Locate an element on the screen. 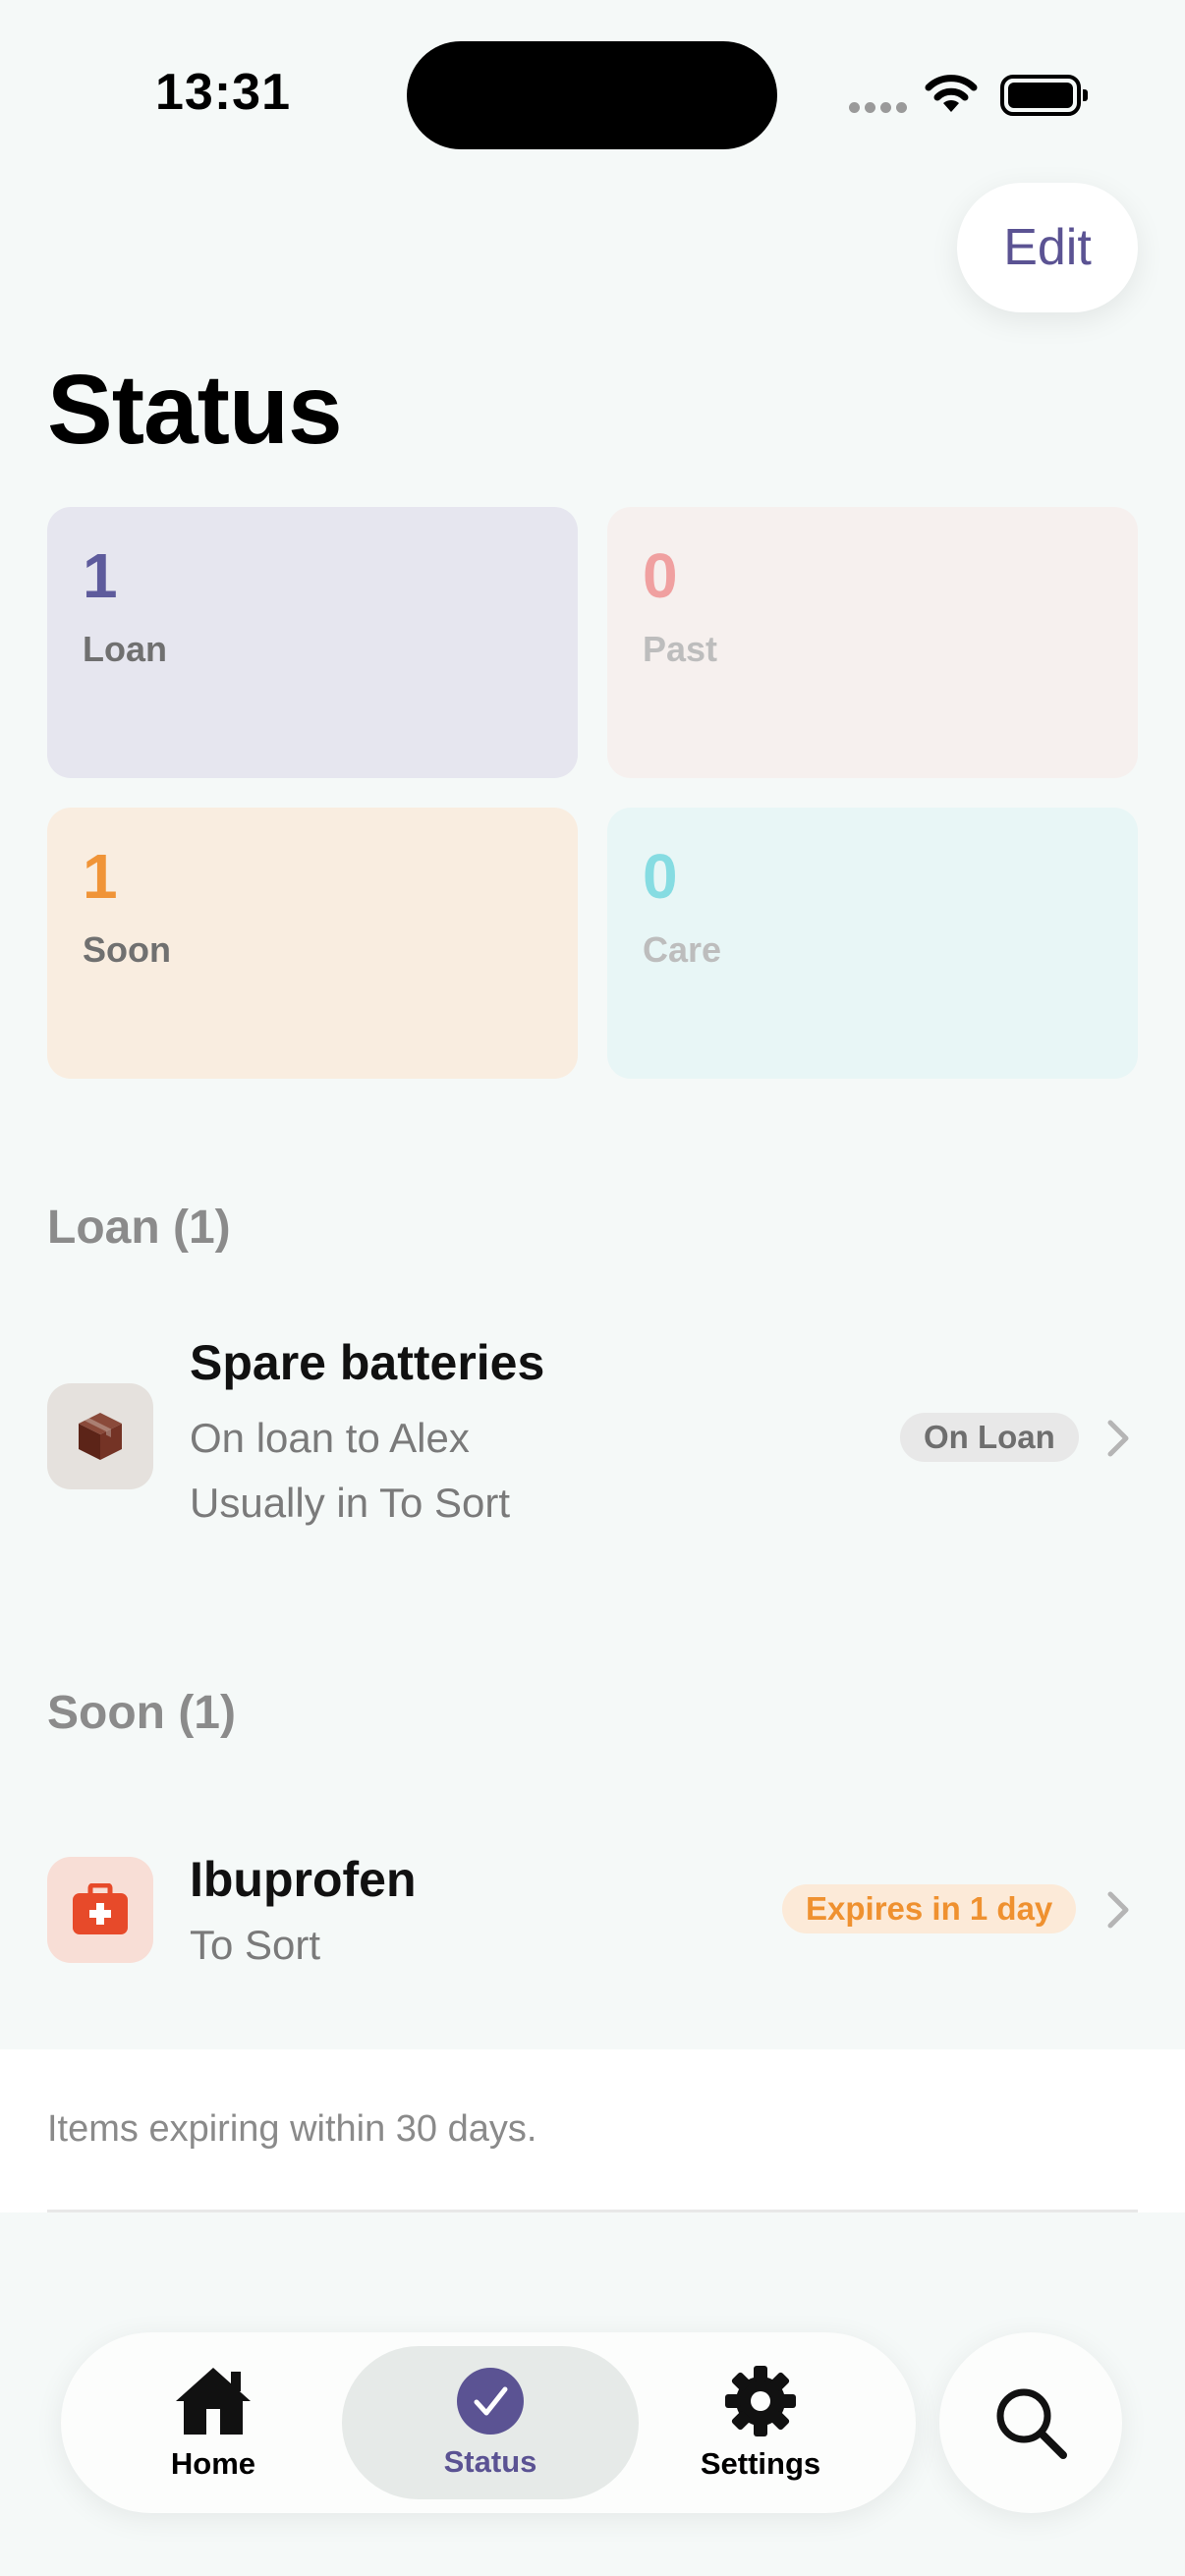 The image size is (1185, 2576). box-icon is located at coordinates (100, 1436).